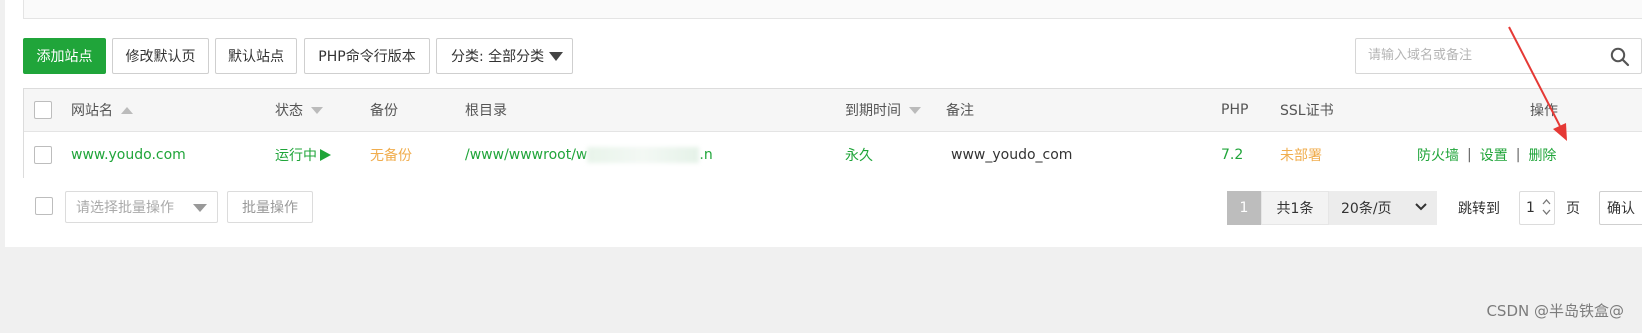 This screenshot has height=333, width=1642. What do you see at coordinates (1620, 208) in the screenshot?
I see `confirm-jump-button: 确认` at bounding box center [1620, 208].